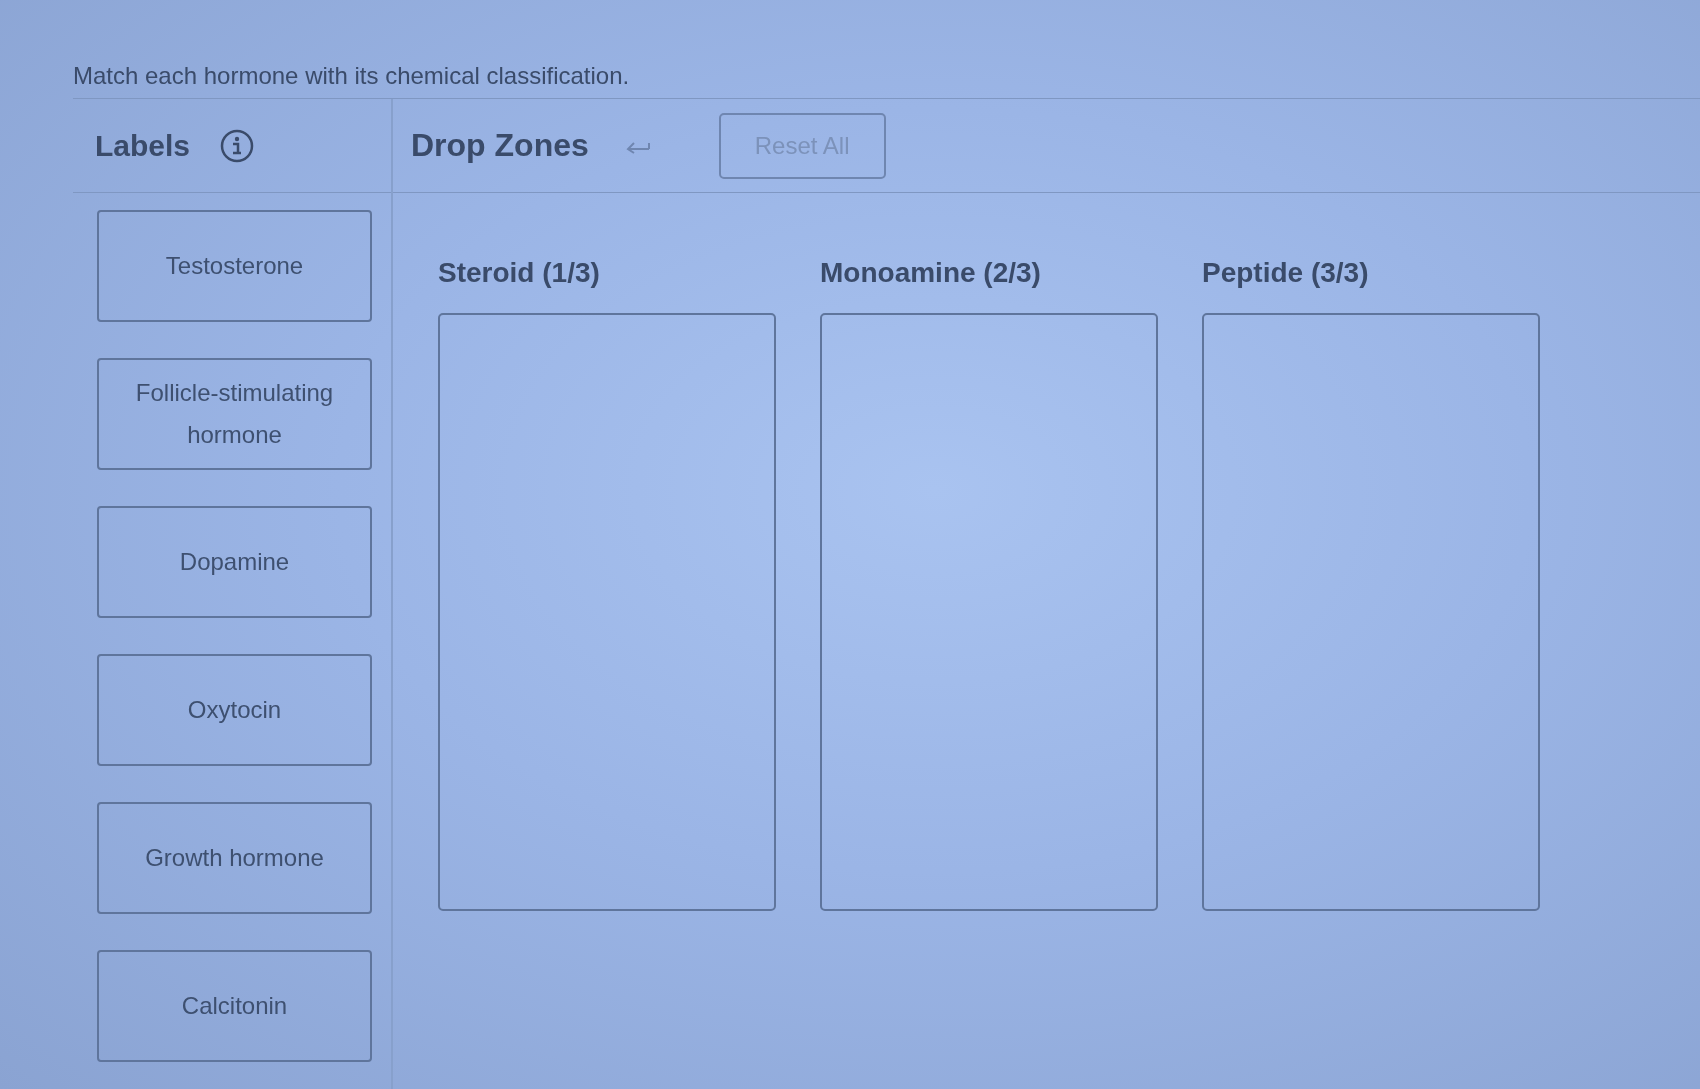  Describe the element at coordinates (234, 858) in the screenshot. I see `draggable-label: Growth hormone` at that location.